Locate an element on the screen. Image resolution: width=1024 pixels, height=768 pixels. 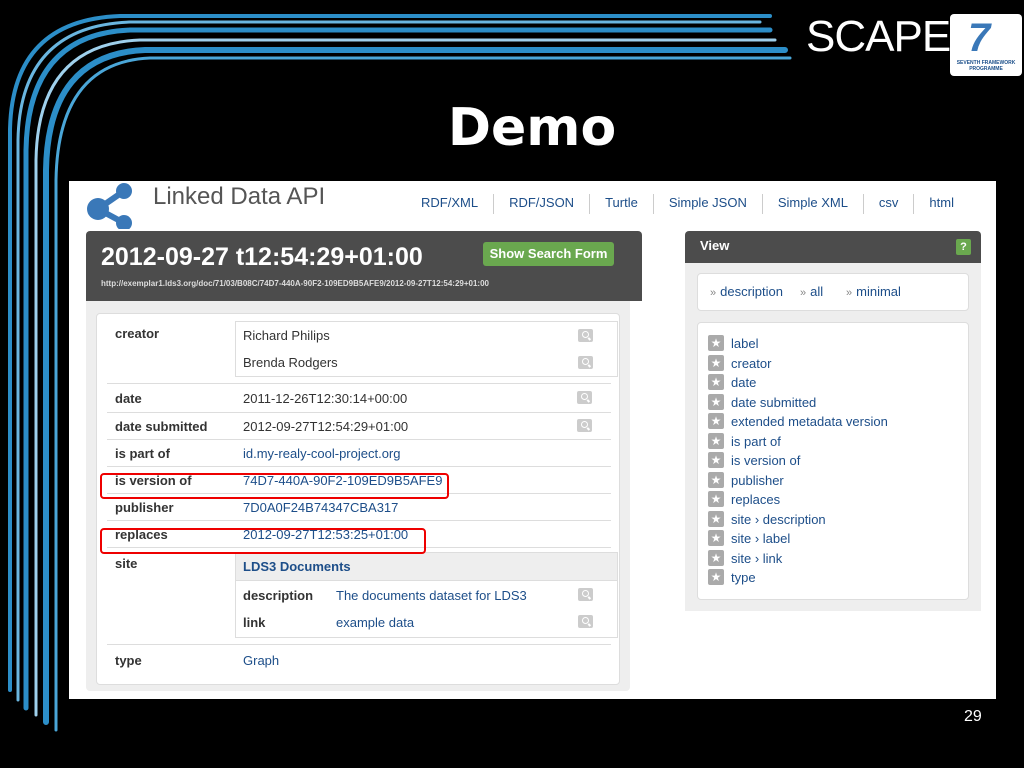
view-option-minimal: » minimal is located at coordinates (873, 291).